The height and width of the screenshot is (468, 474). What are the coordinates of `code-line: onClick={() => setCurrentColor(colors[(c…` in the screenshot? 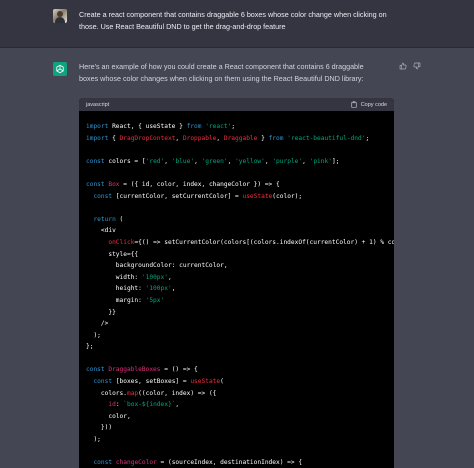 It's located at (240, 243).